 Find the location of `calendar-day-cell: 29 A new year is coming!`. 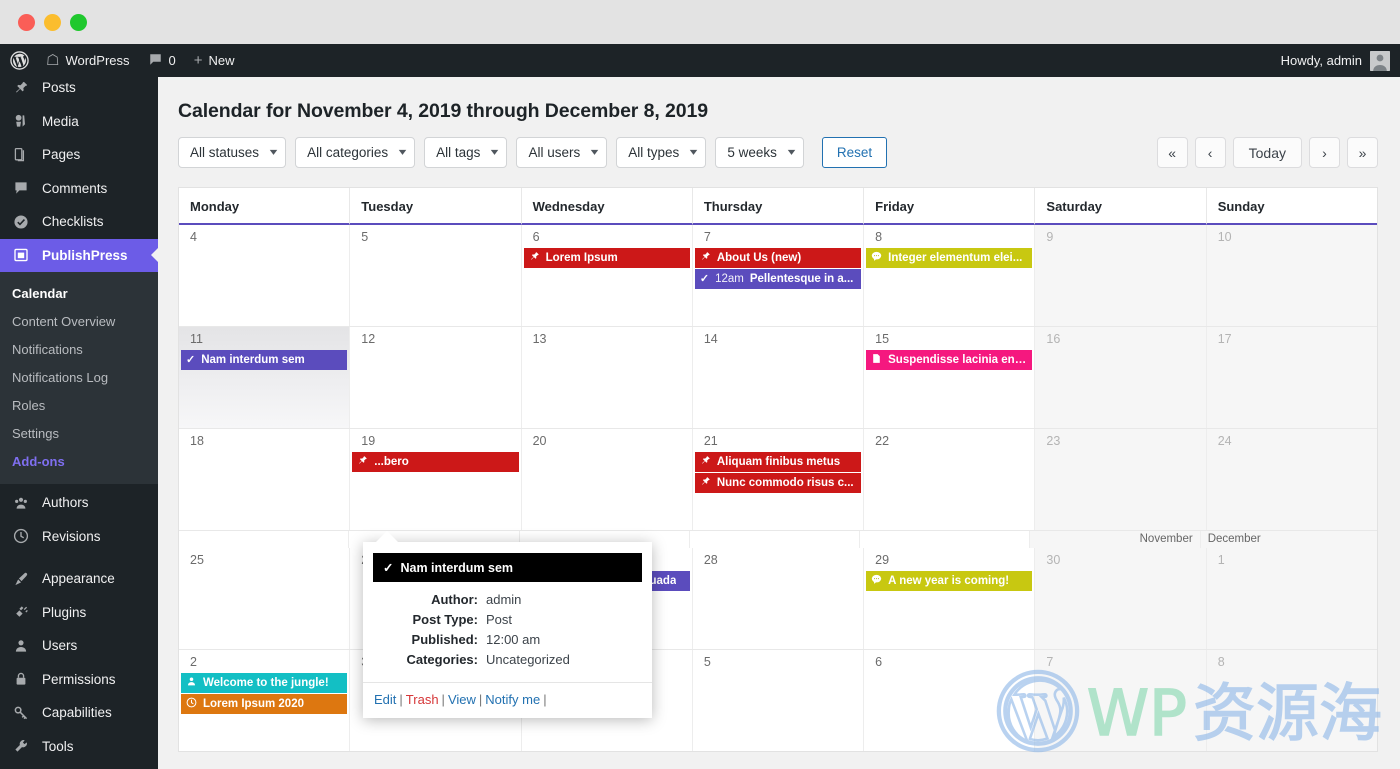

calendar-day-cell: 29 A new year is coming! is located at coordinates (950, 598).